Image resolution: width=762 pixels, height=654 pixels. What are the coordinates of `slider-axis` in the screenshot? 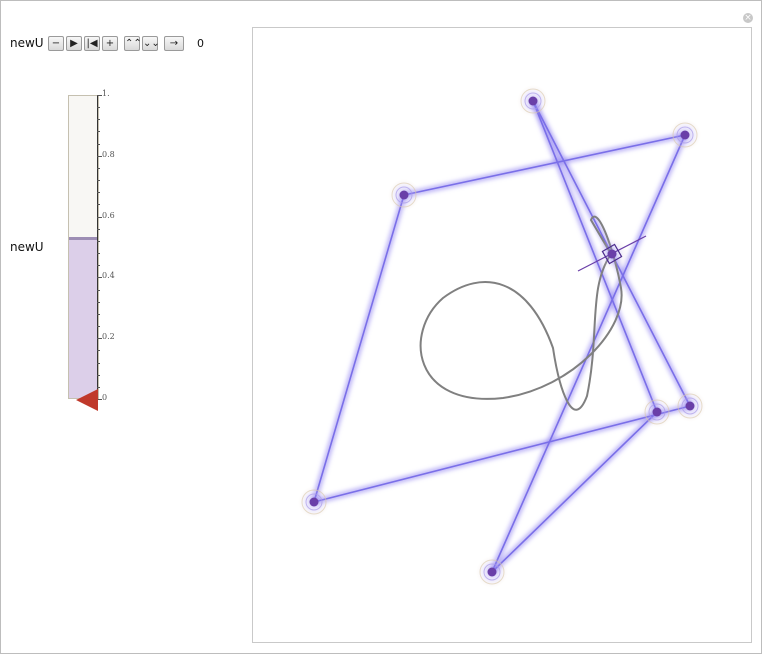 It's located at (97, 247).